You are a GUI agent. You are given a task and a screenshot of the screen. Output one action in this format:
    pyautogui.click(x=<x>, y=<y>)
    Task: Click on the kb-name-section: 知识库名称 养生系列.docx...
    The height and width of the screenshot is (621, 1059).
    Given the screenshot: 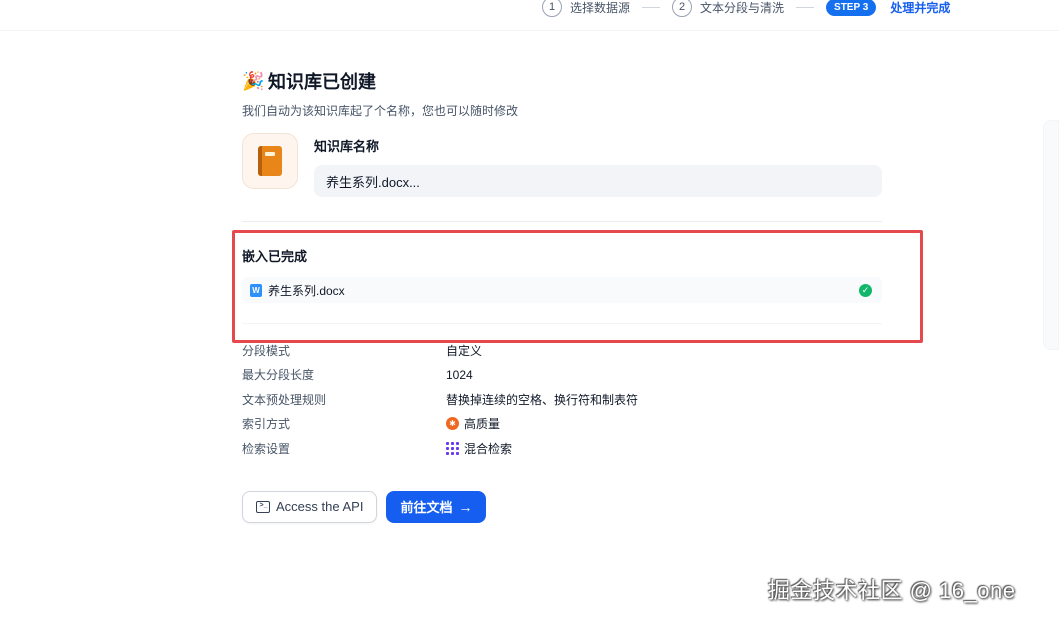 What is the action you would take?
    pyautogui.click(x=562, y=165)
    